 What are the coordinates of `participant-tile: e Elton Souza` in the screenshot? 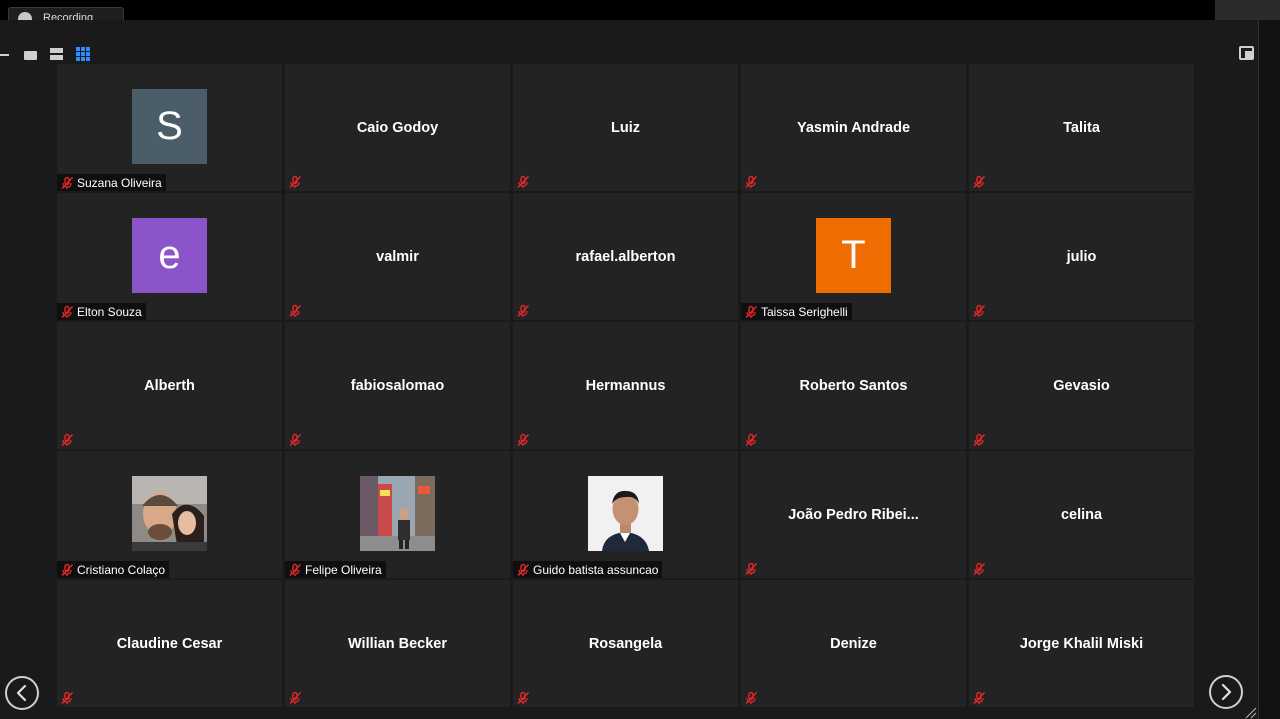 It's located at (169, 256).